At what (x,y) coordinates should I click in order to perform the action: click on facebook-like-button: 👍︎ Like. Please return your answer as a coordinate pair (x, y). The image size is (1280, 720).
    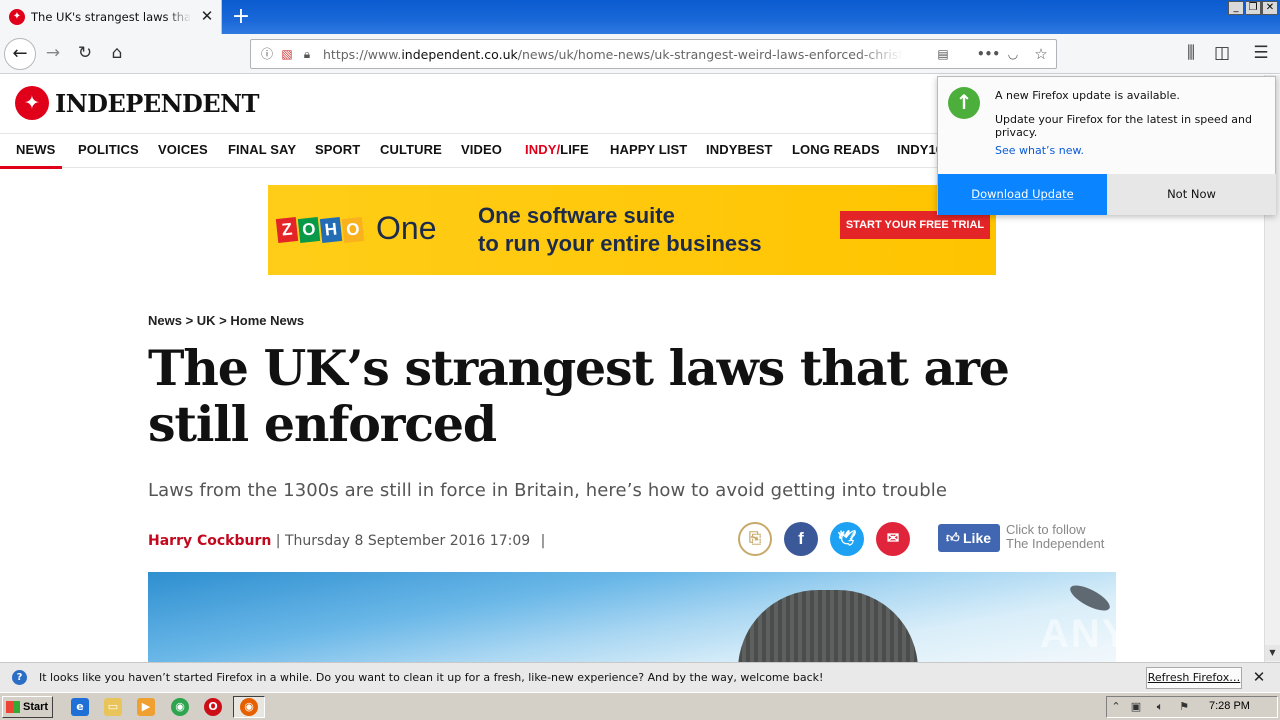
    Looking at the image, I should click on (969, 538).